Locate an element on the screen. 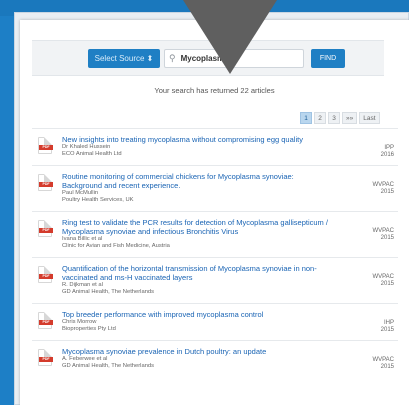 This screenshot has height=405, width=409. pagination: 1 2 3 »» Last is located at coordinates (340, 118).